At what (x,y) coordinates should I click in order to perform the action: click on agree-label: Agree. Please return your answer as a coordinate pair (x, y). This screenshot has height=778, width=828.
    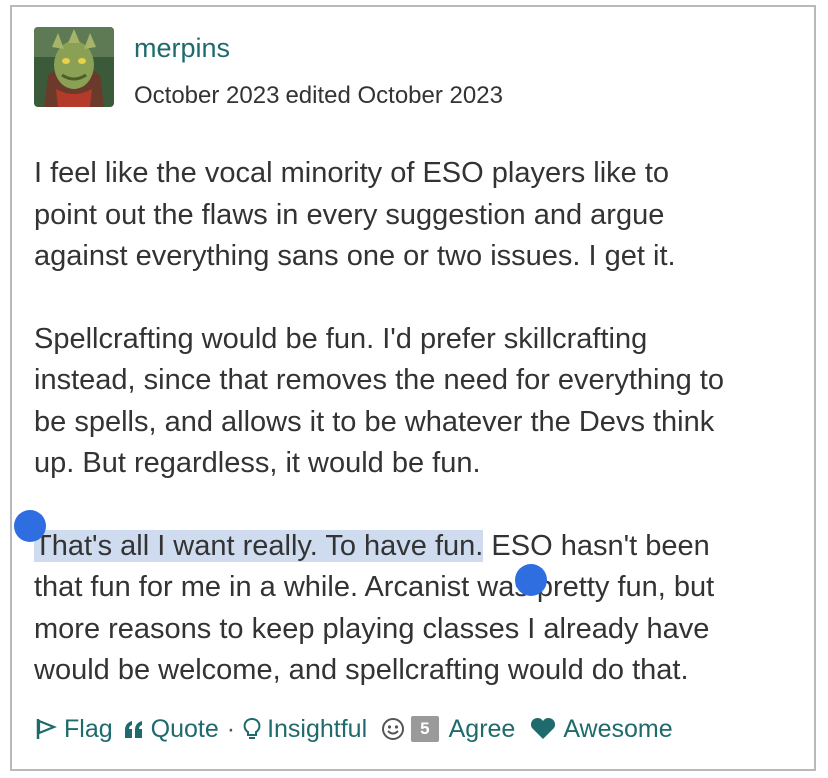
    Looking at the image, I should click on (482, 728).